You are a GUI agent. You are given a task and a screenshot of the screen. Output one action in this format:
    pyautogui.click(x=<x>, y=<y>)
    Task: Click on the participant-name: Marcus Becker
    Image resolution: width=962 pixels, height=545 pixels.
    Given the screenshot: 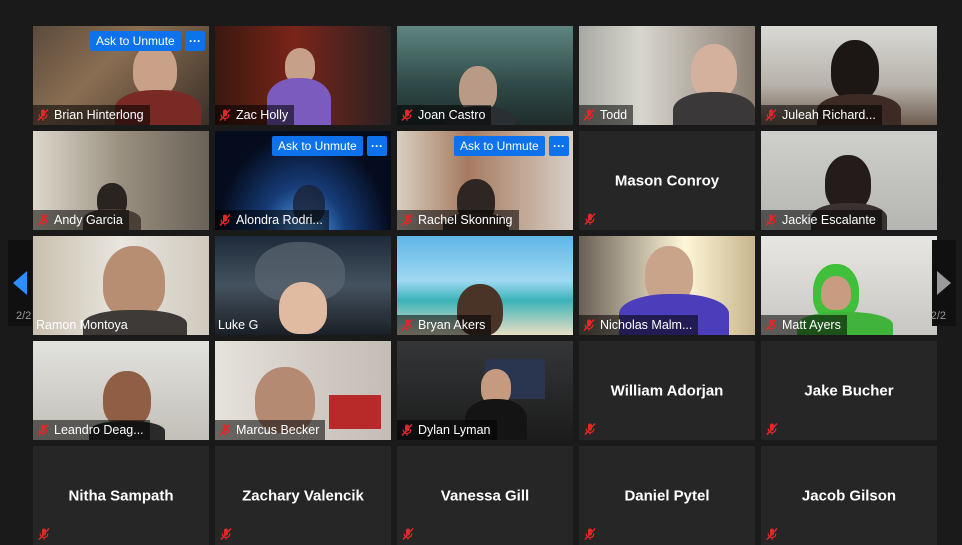 What is the action you would take?
    pyautogui.click(x=278, y=430)
    